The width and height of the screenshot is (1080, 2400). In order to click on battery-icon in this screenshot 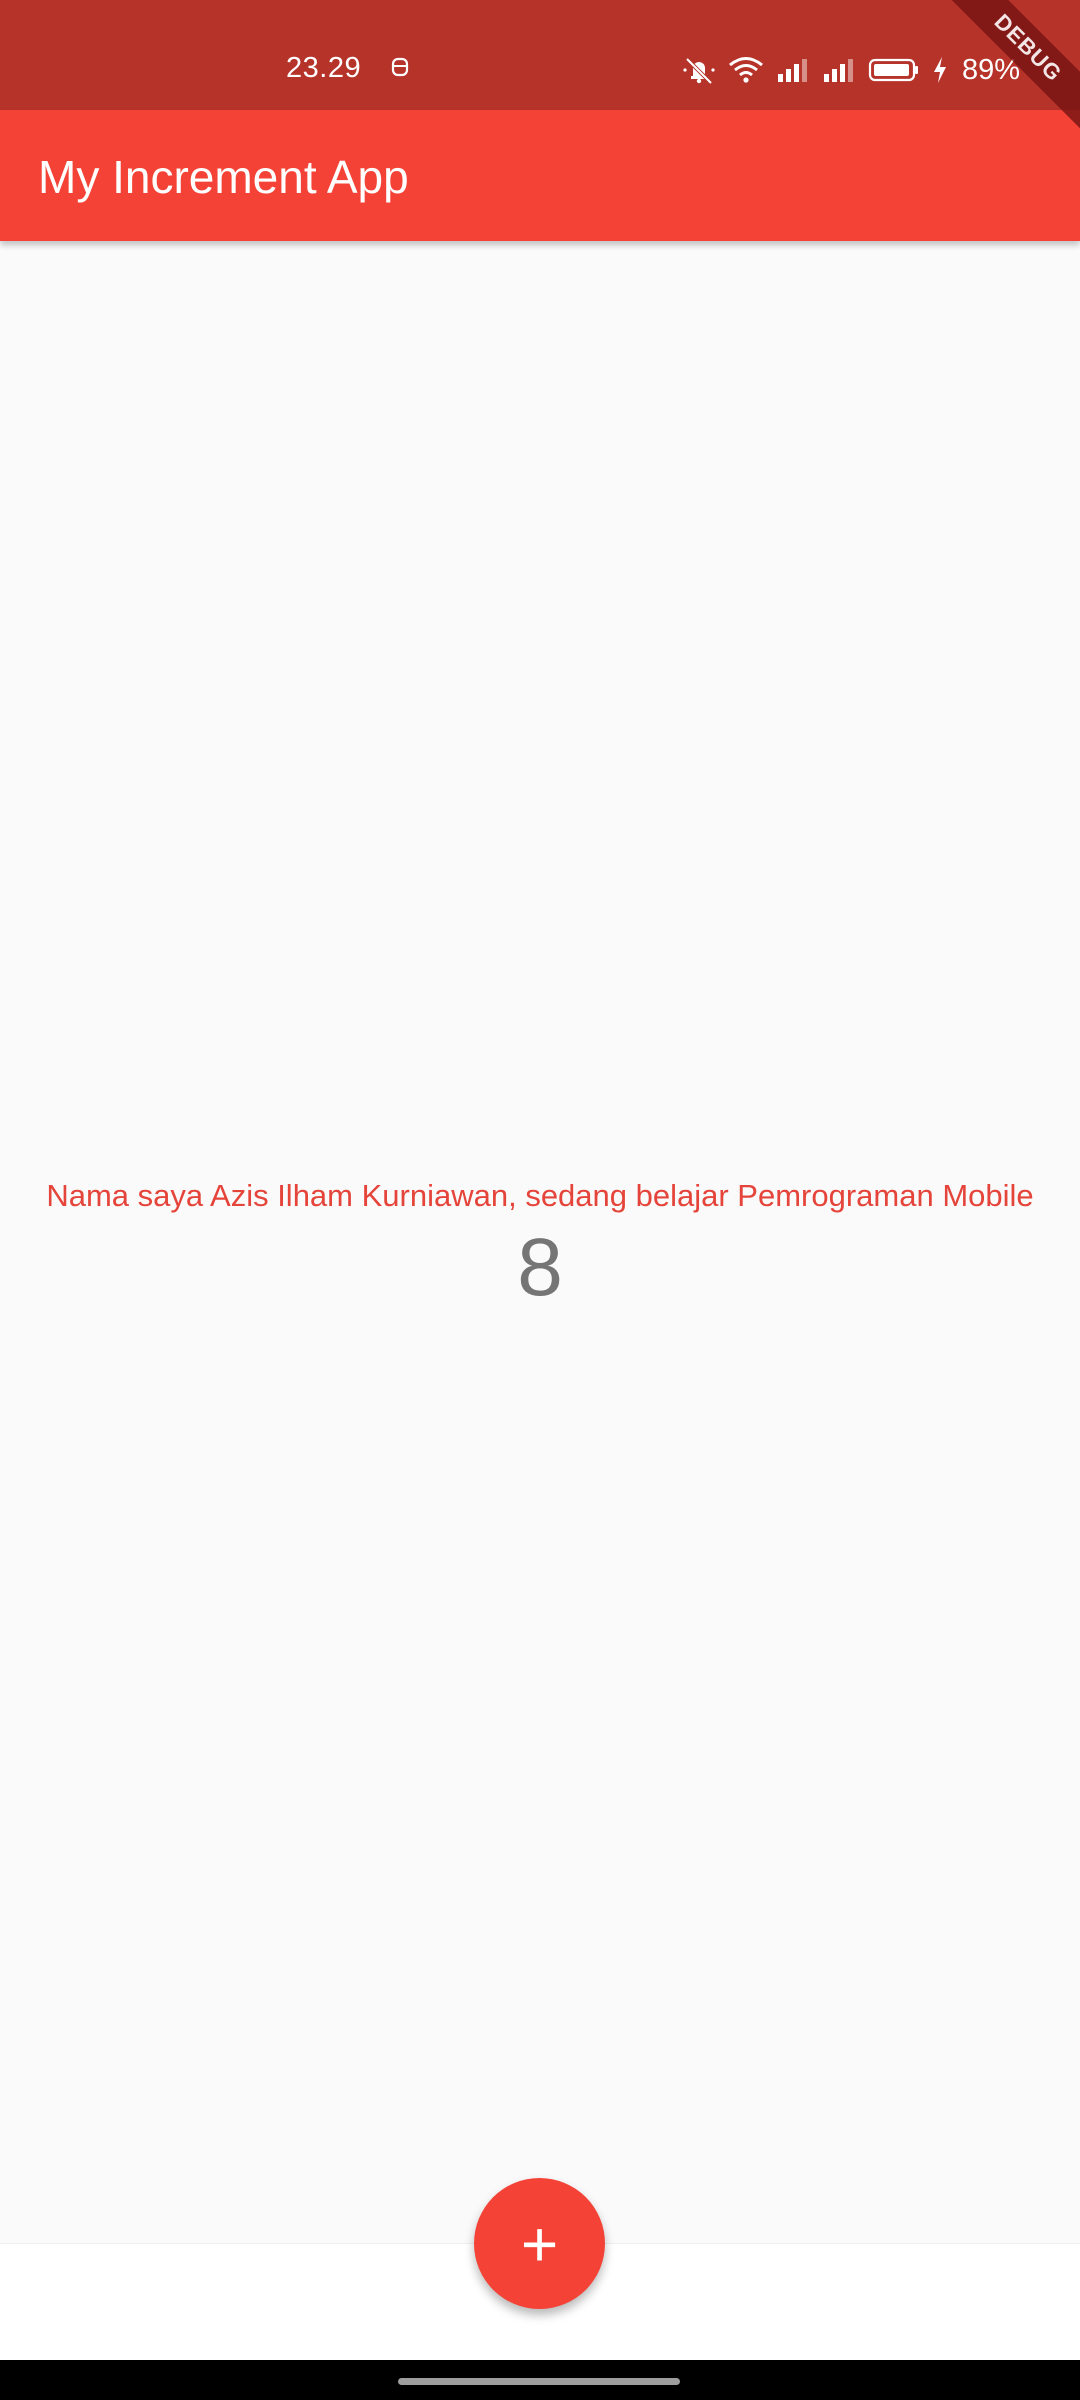, I will do `click(894, 70)`.